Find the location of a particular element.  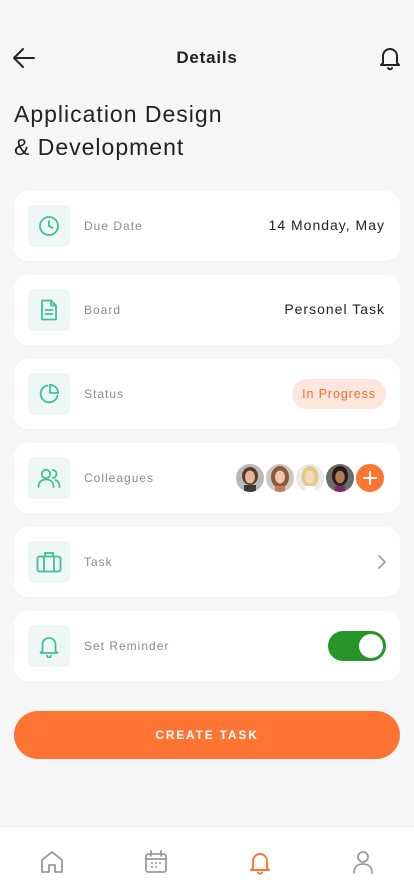

due-date-card: Due Date 14 Monday, May is located at coordinates (207, 226).